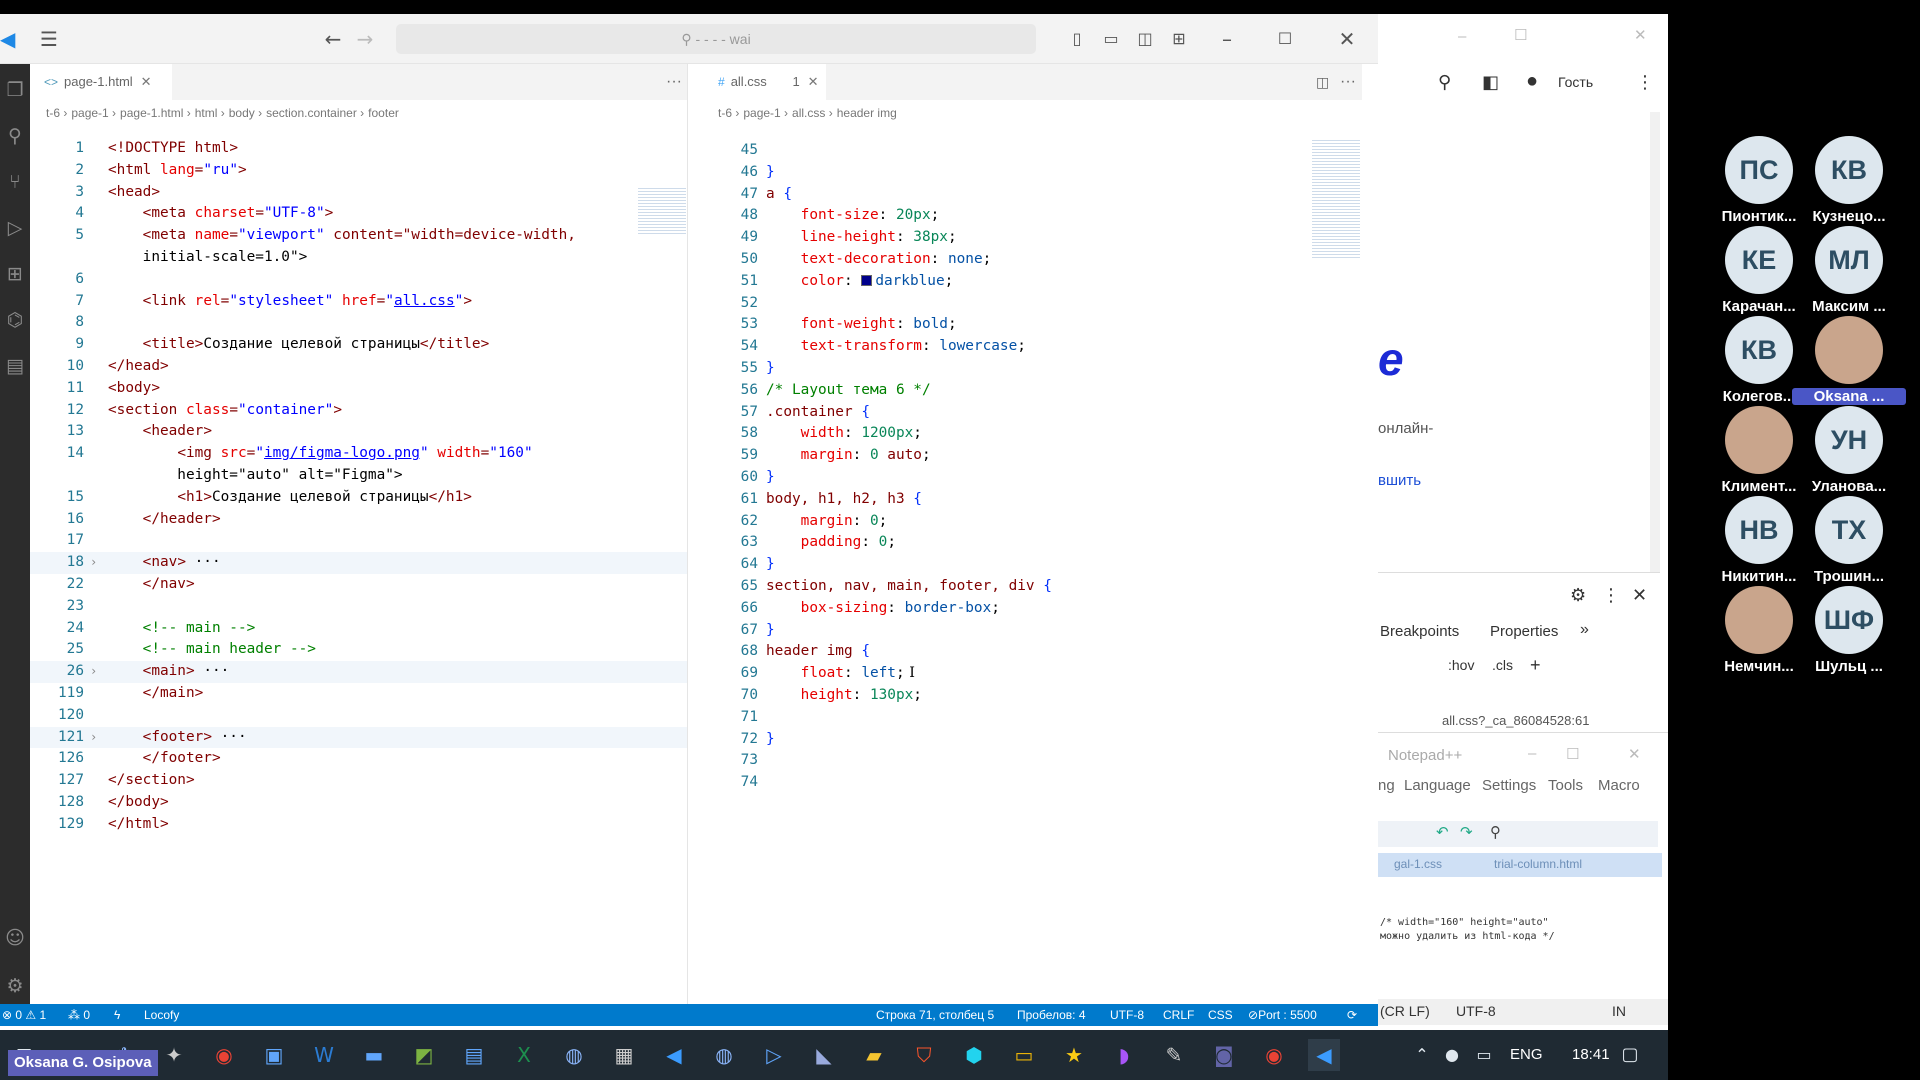 This screenshot has width=1920, height=1080. What do you see at coordinates (374, 1055) in the screenshot?
I see `app-icon: ▬` at bounding box center [374, 1055].